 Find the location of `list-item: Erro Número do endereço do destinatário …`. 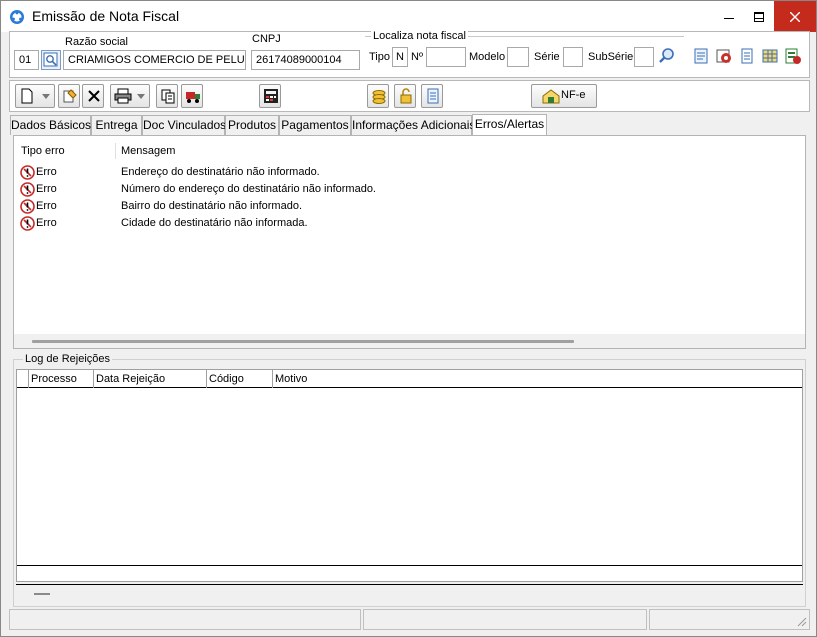

list-item: Erro Número do endereço do destinatário … is located at coordinates (270, 189).